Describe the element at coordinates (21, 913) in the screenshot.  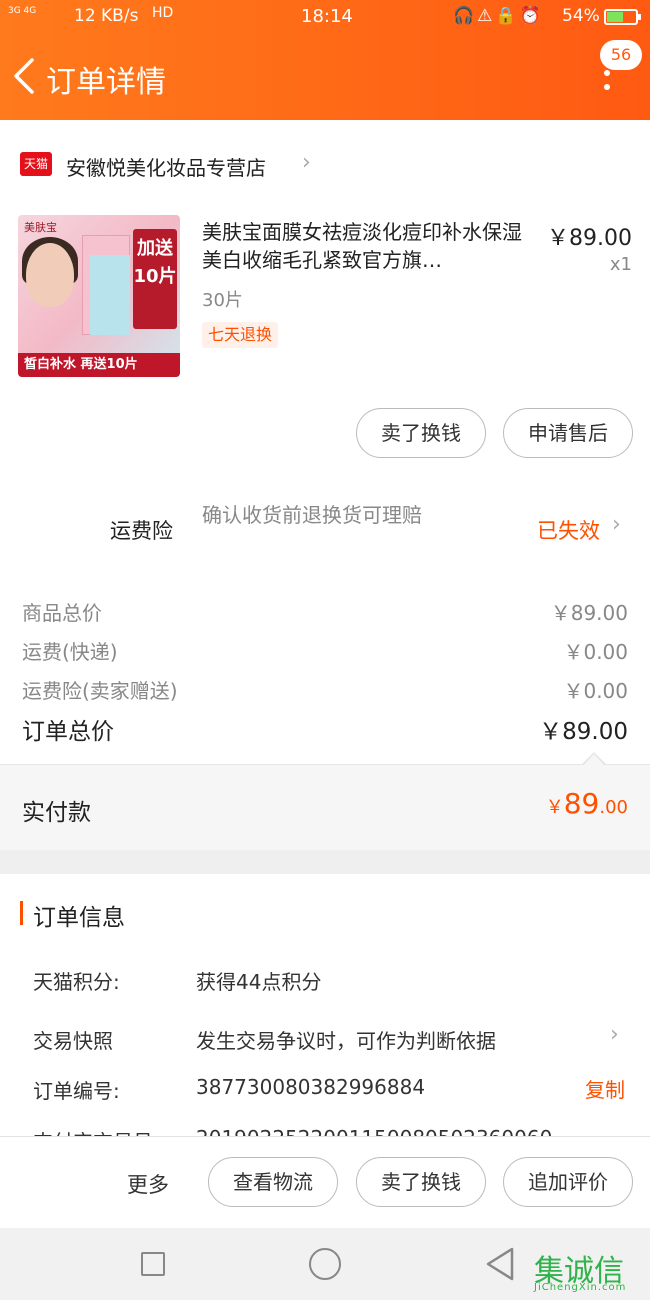
I see `section-accent-bar` at that location.